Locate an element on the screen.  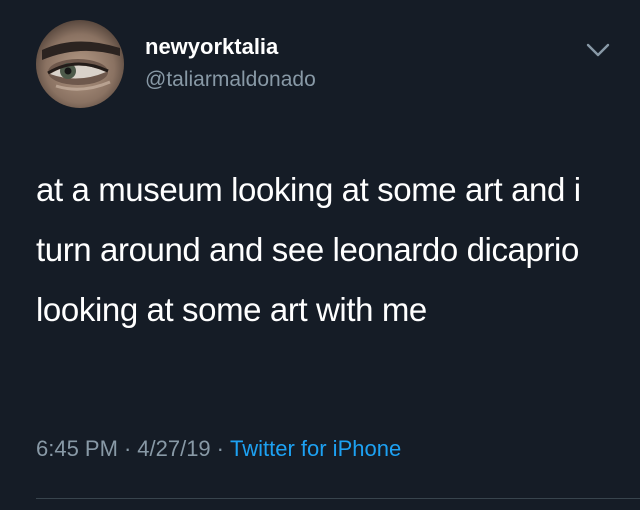
tweet-time: 6:45 PM is located at coordinates (77, 448).